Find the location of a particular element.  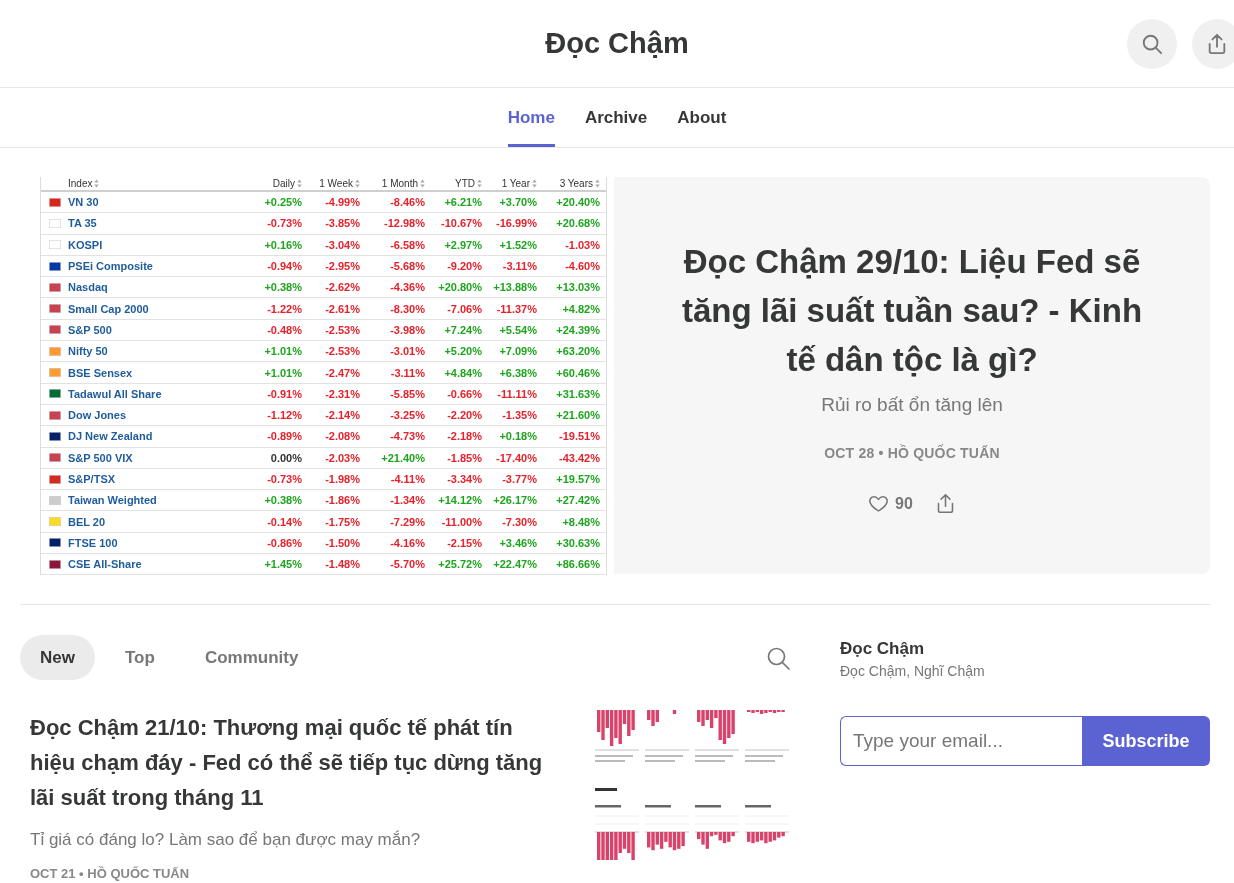

index-name: KOSPI is located at coordinates (85, 244).